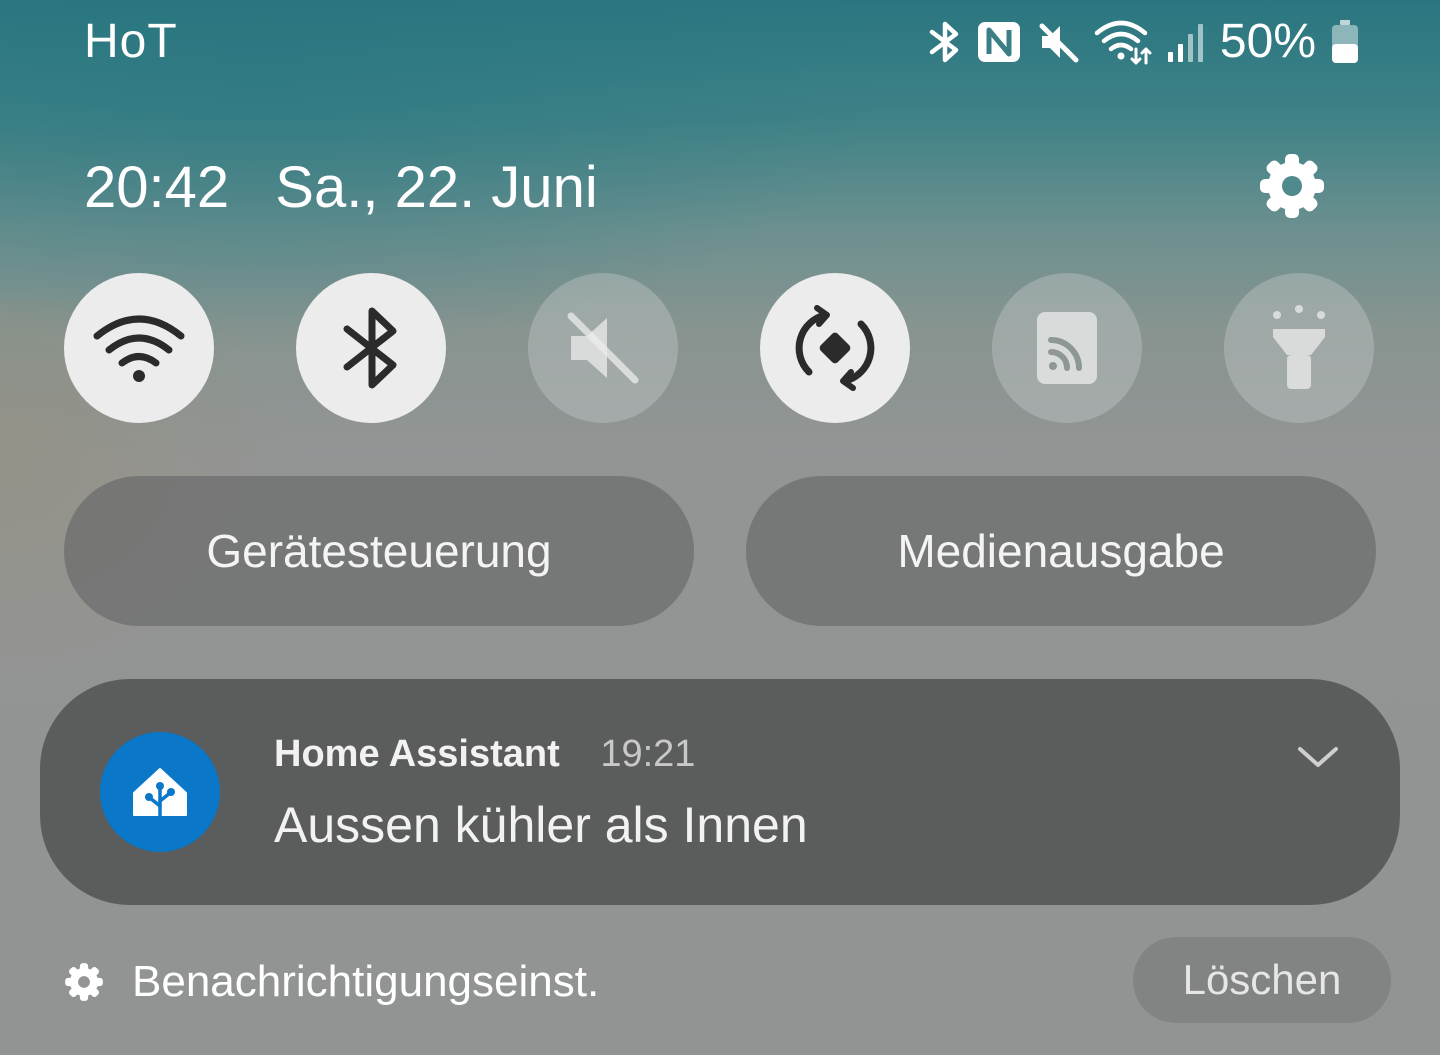  I want to click on flashlight-icon, so click(1299, 347).